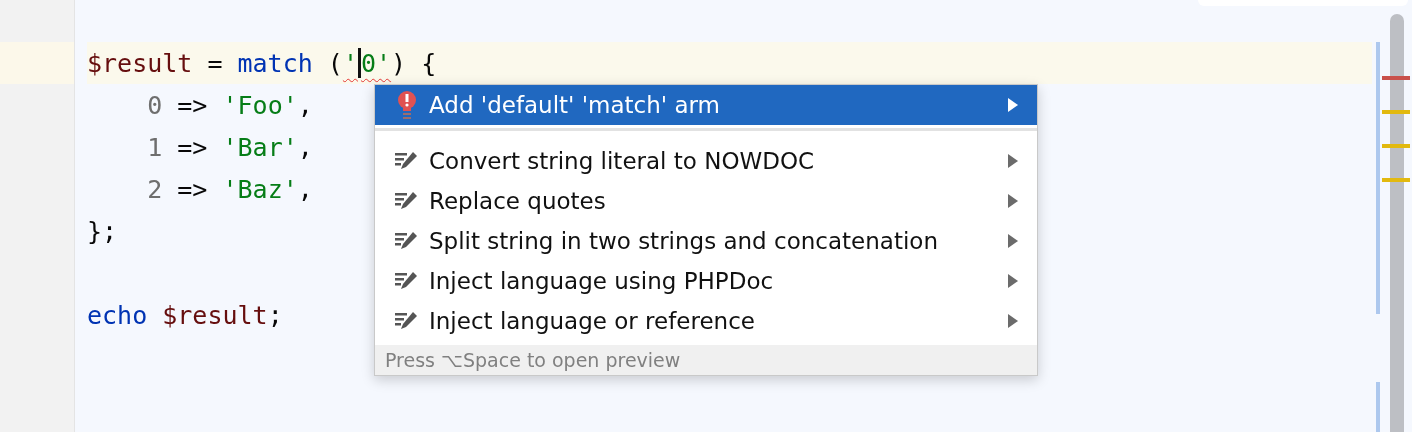 The height and width of the screenshot is (432, 1412). What do you see at coordinates (706, 105) in the screenshot?
I see `menu-item: Add 'default' 'match' arm` at bounding box center [706, 105].